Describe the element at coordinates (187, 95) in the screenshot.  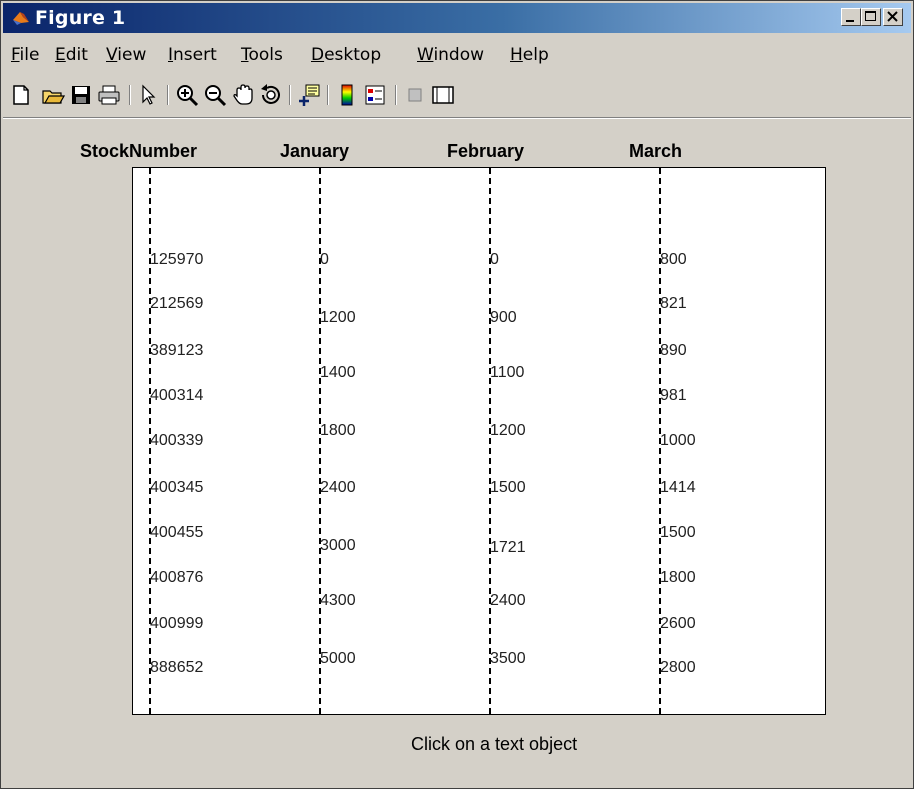
I see `zoom-in-icon` at that location.